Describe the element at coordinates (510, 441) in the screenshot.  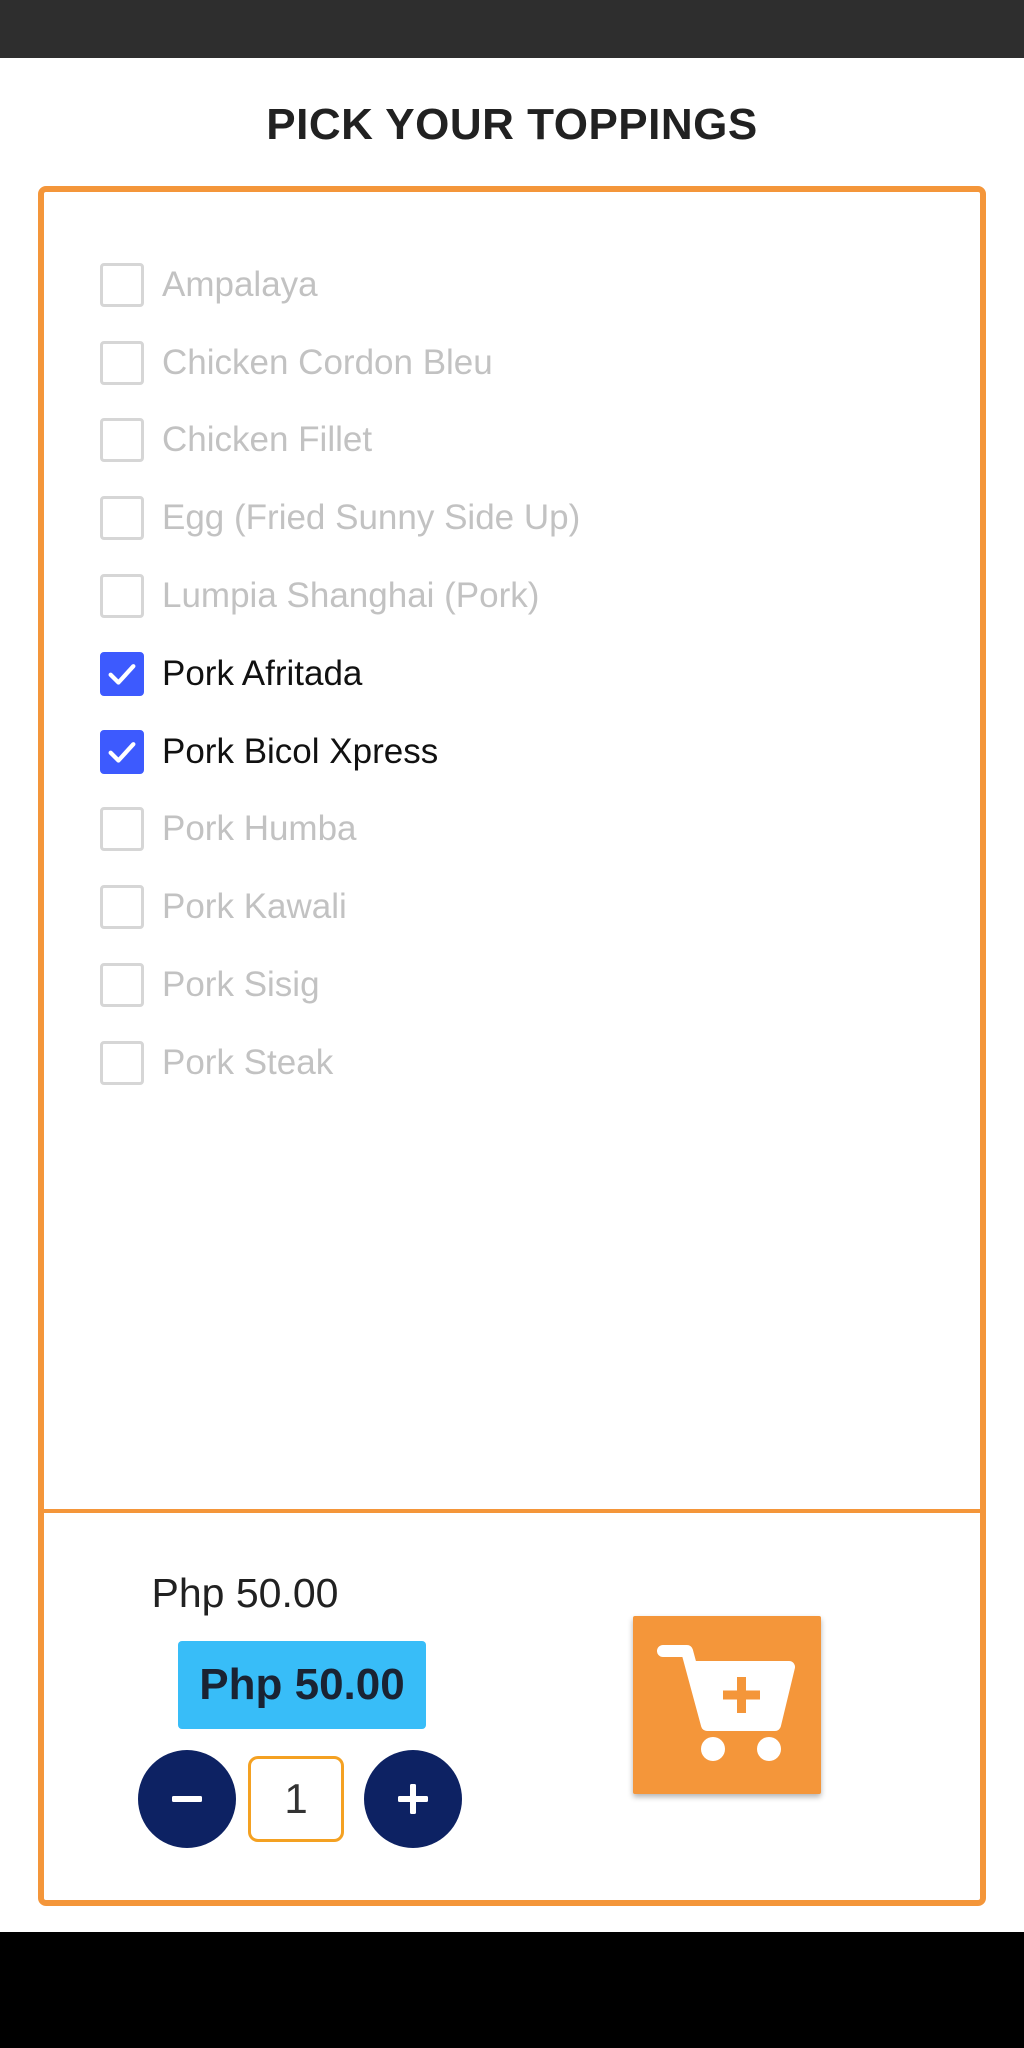
I see `topping-item: Chicken Fillet` at that location.